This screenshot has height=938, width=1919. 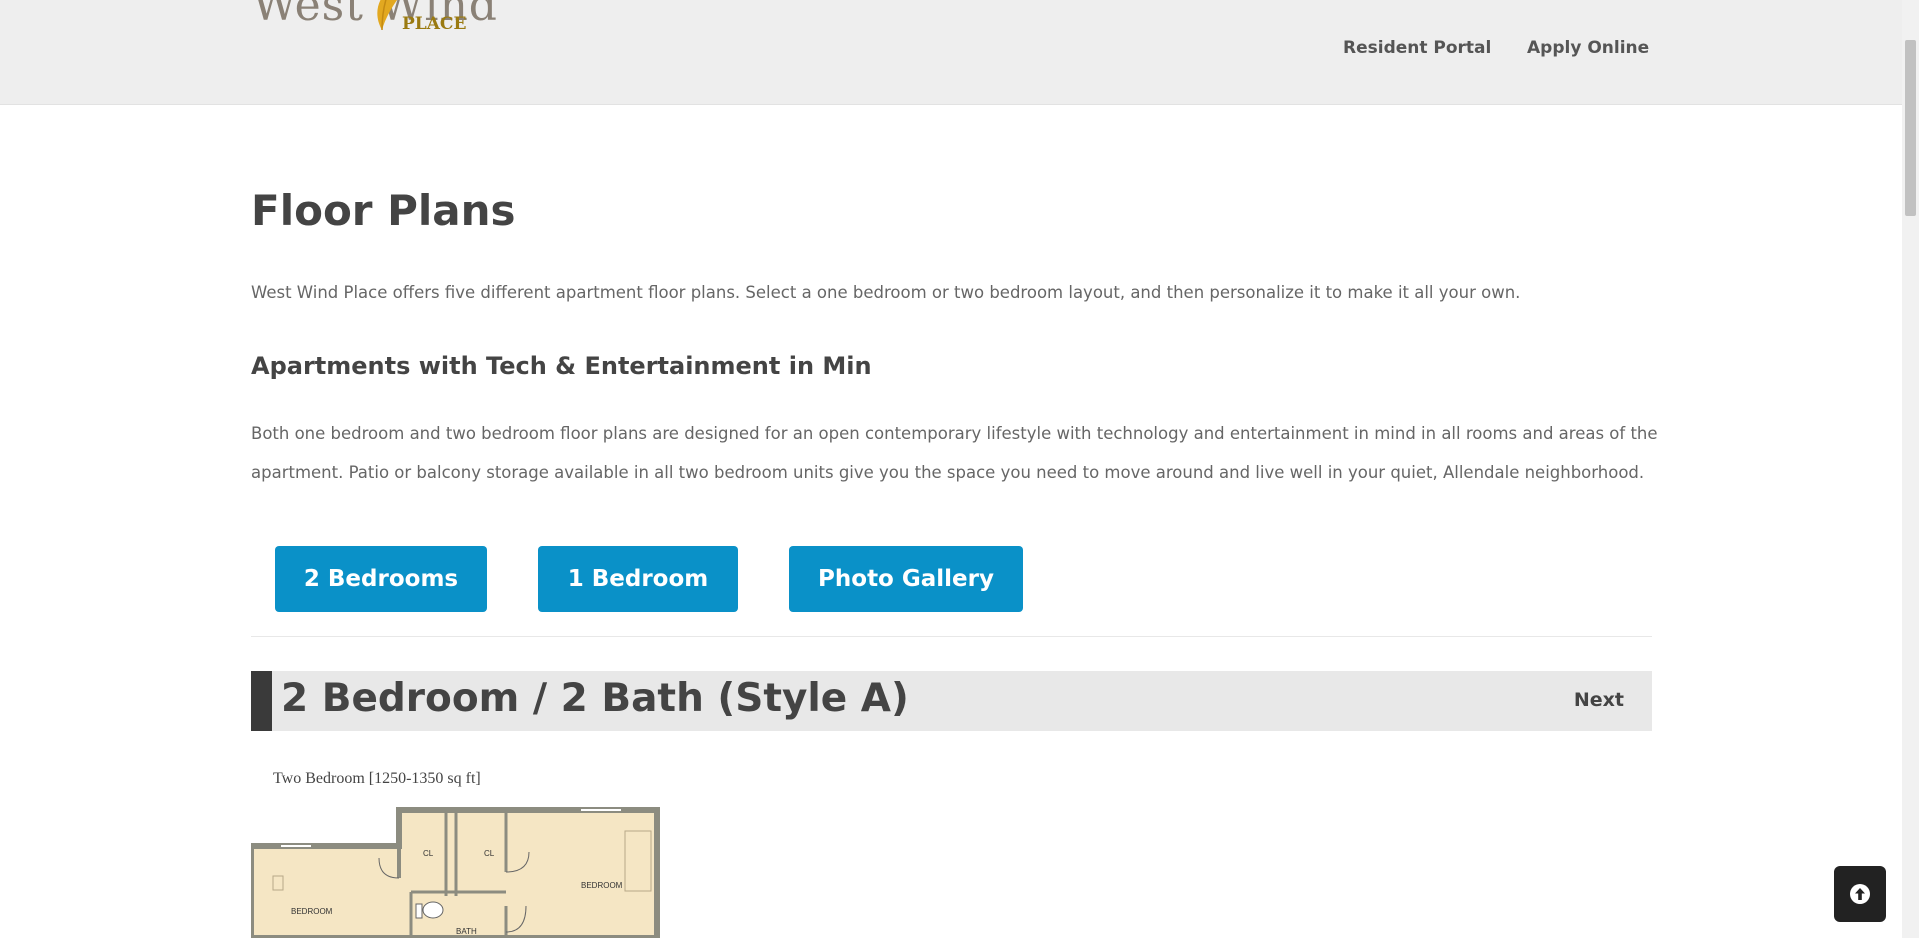 What do you see at coordinates (387, 15) in the screenshot?
I see `leaf-icon` at bounding box center [387, 15].